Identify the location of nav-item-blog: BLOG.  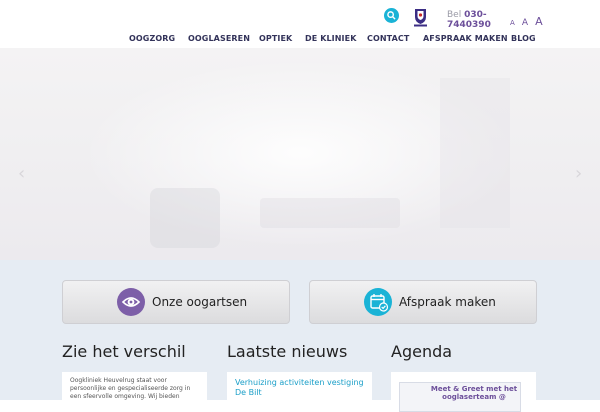
(523, 38).